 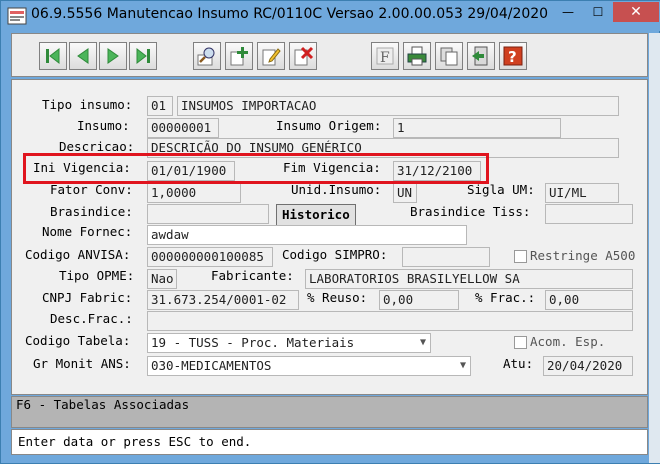 I want to click on sigla-um-field: UI/ML, so click(x=582, y=193).